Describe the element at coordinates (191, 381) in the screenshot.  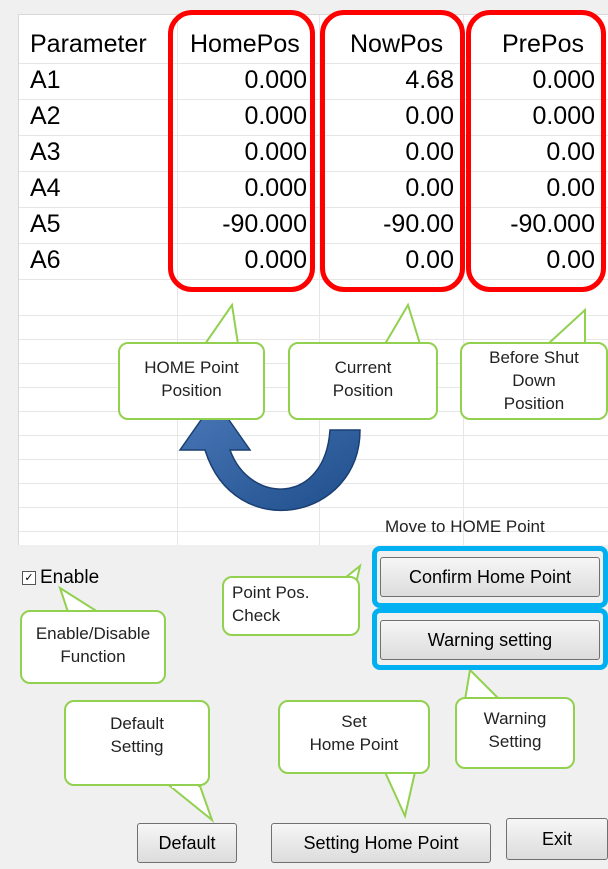
I see `callout-home-point-position: HOME Point Position` at that location.